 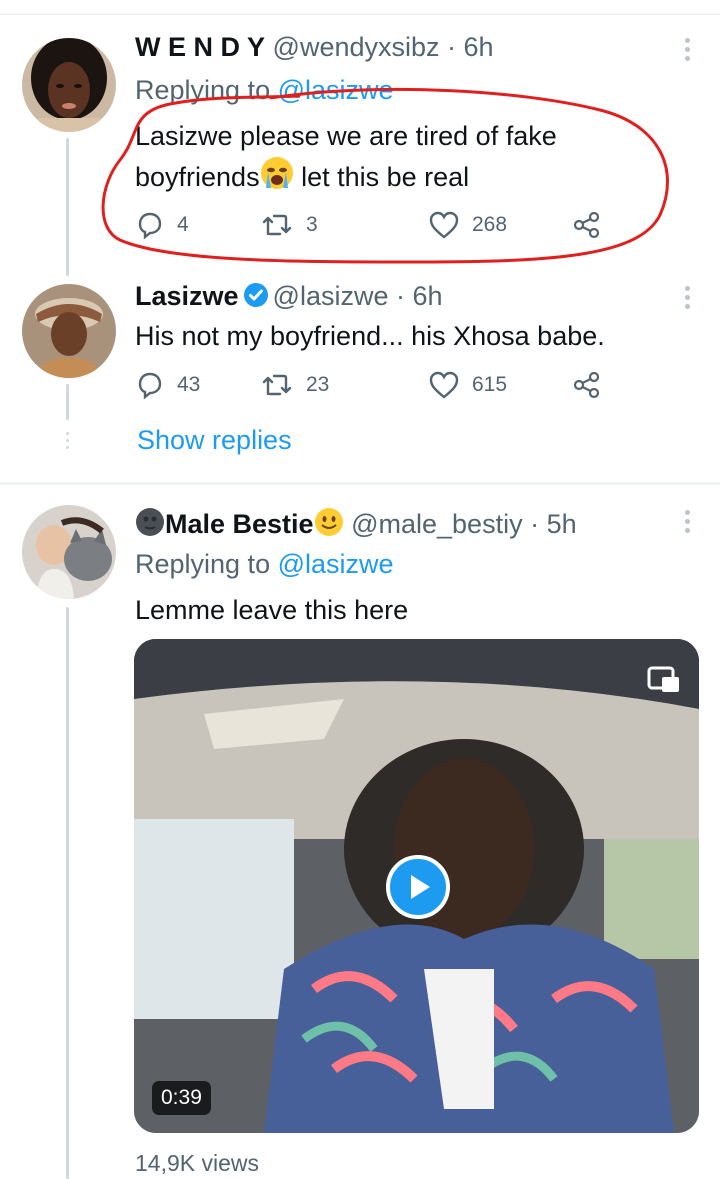 What do you see at coordinates (214, 440) in the screenshot?
I see `show-replies-link: Show replies` at bounding box center [214, 440].